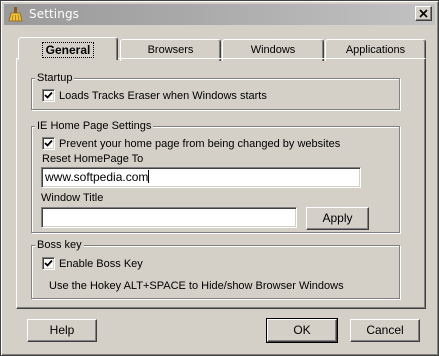  What do you see at coordinates (72, 198) in the screenshot?
I see `window-title-label: Window Title` at bounding box center [72, 198].